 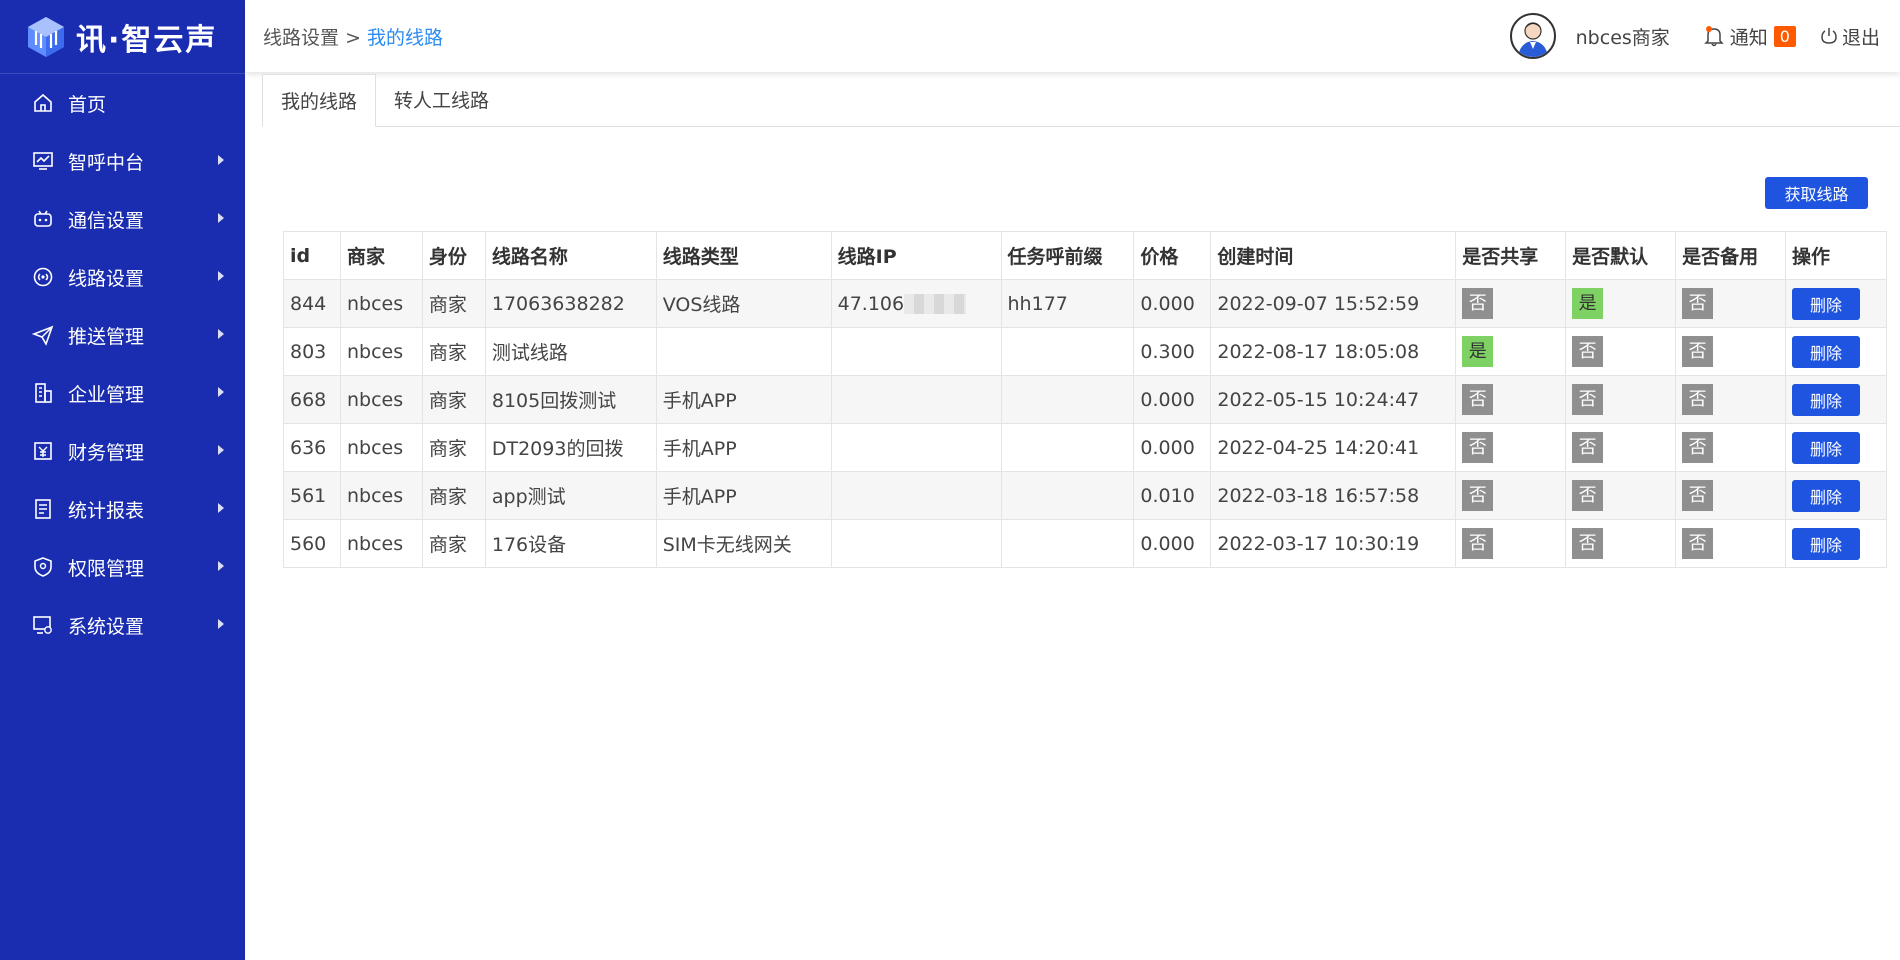 I want to click on header-right: nbces商家 通知 0 退出, so click(x=1694, y=36).